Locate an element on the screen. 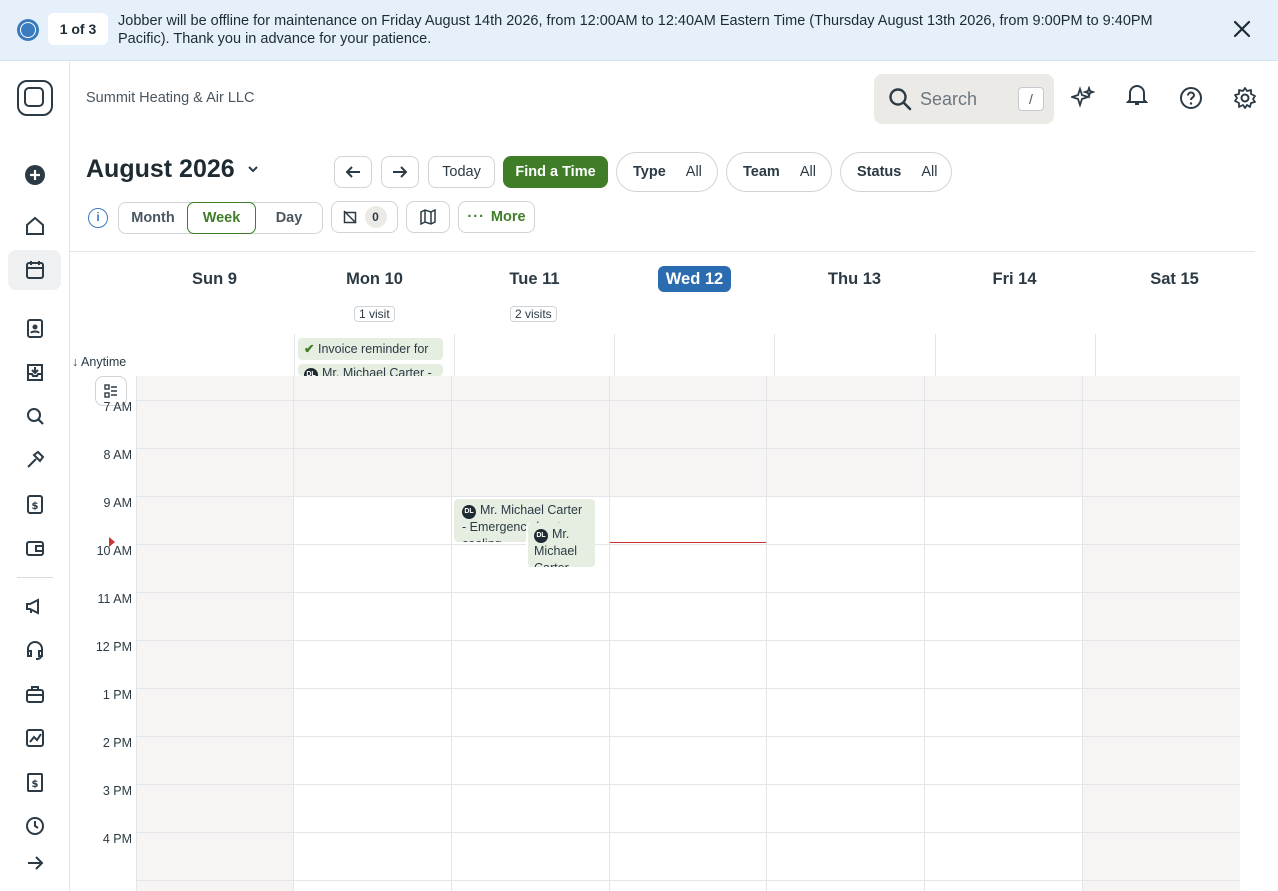 This screenshot has width=1278, height=891. team-filter: Team All is located at coordinates (779, 172).